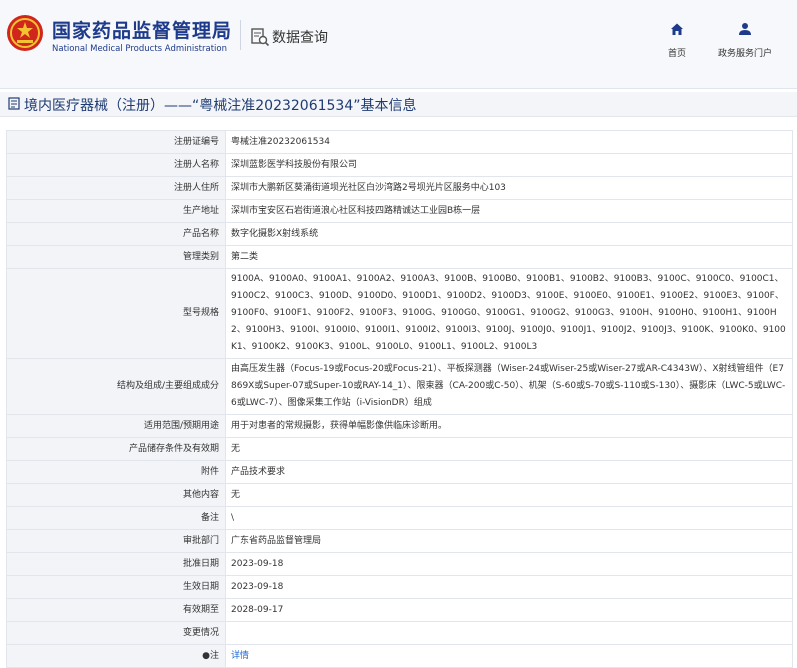 This screenshot has height=668, width=797. I want to click on page-title: 境内医疗器械（注册）——“粤械注准20232061534”基本信息, so click(220, 106).